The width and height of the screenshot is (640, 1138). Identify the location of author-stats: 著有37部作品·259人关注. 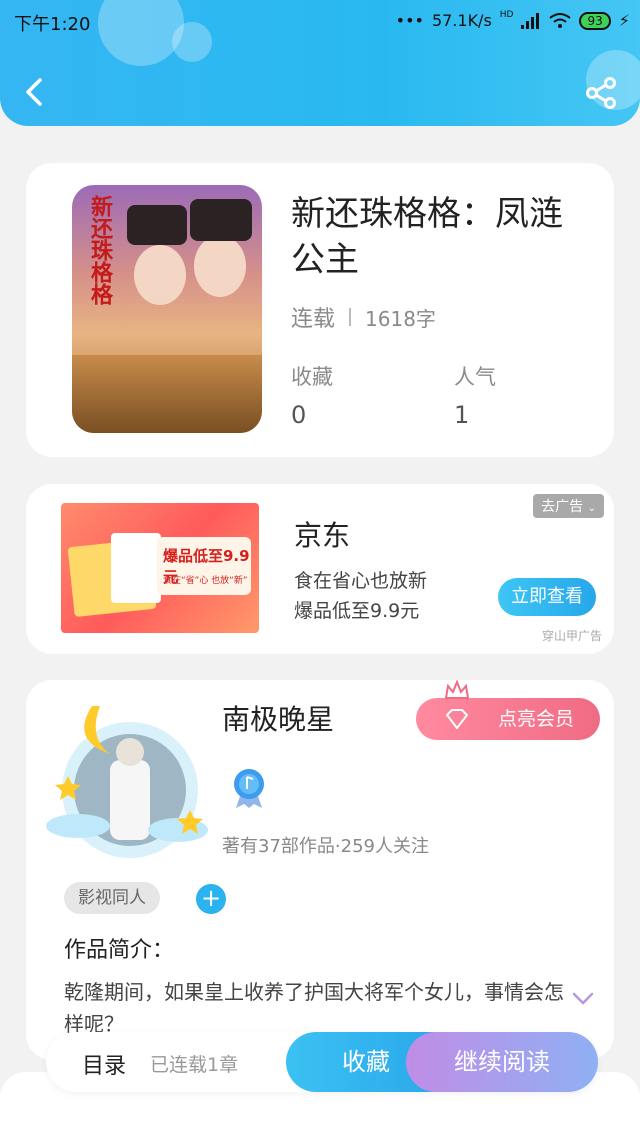
(325, 846).